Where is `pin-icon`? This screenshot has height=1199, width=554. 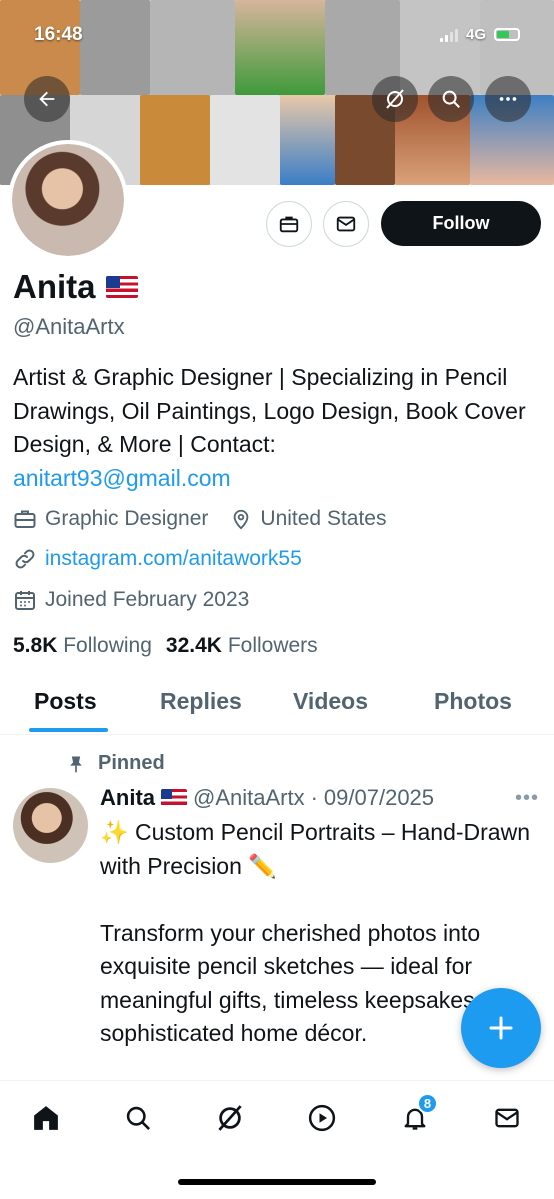
pin-icon is located at coordinates (76, 764).